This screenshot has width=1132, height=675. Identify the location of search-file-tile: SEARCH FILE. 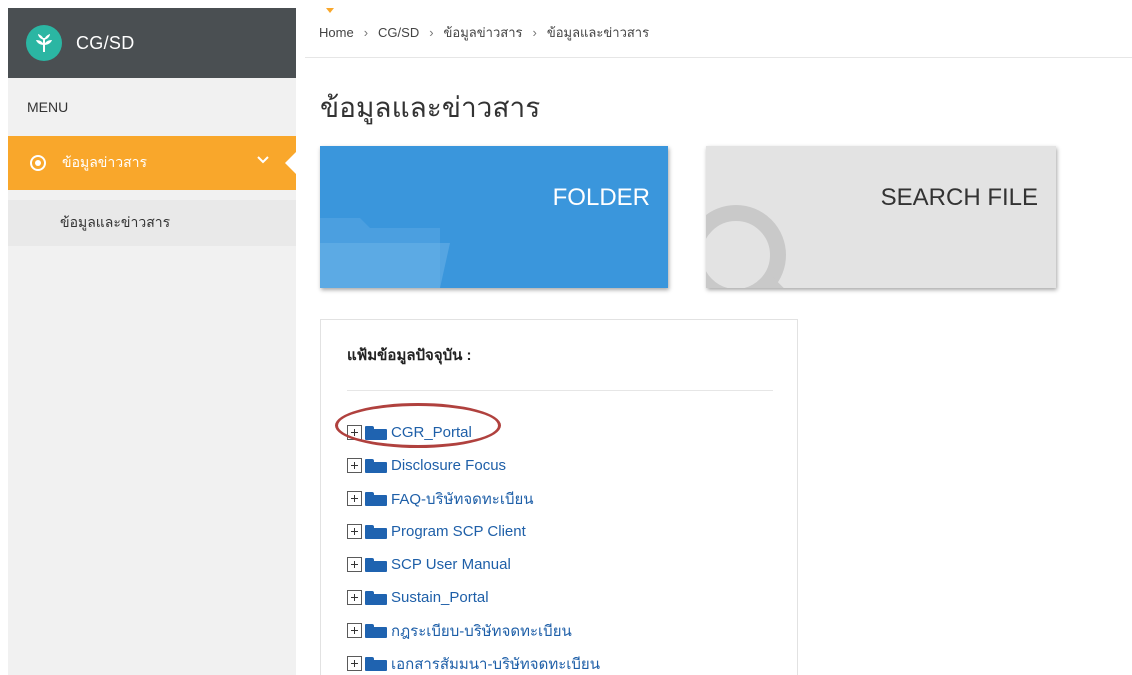
(881, 217).